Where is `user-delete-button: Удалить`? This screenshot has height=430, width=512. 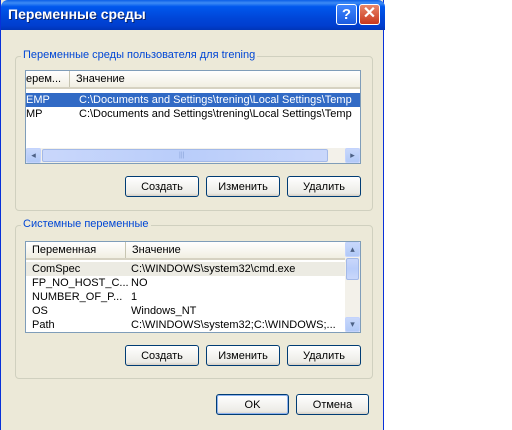
user-delete-button: Удалить is located at coordinates (324, 186).